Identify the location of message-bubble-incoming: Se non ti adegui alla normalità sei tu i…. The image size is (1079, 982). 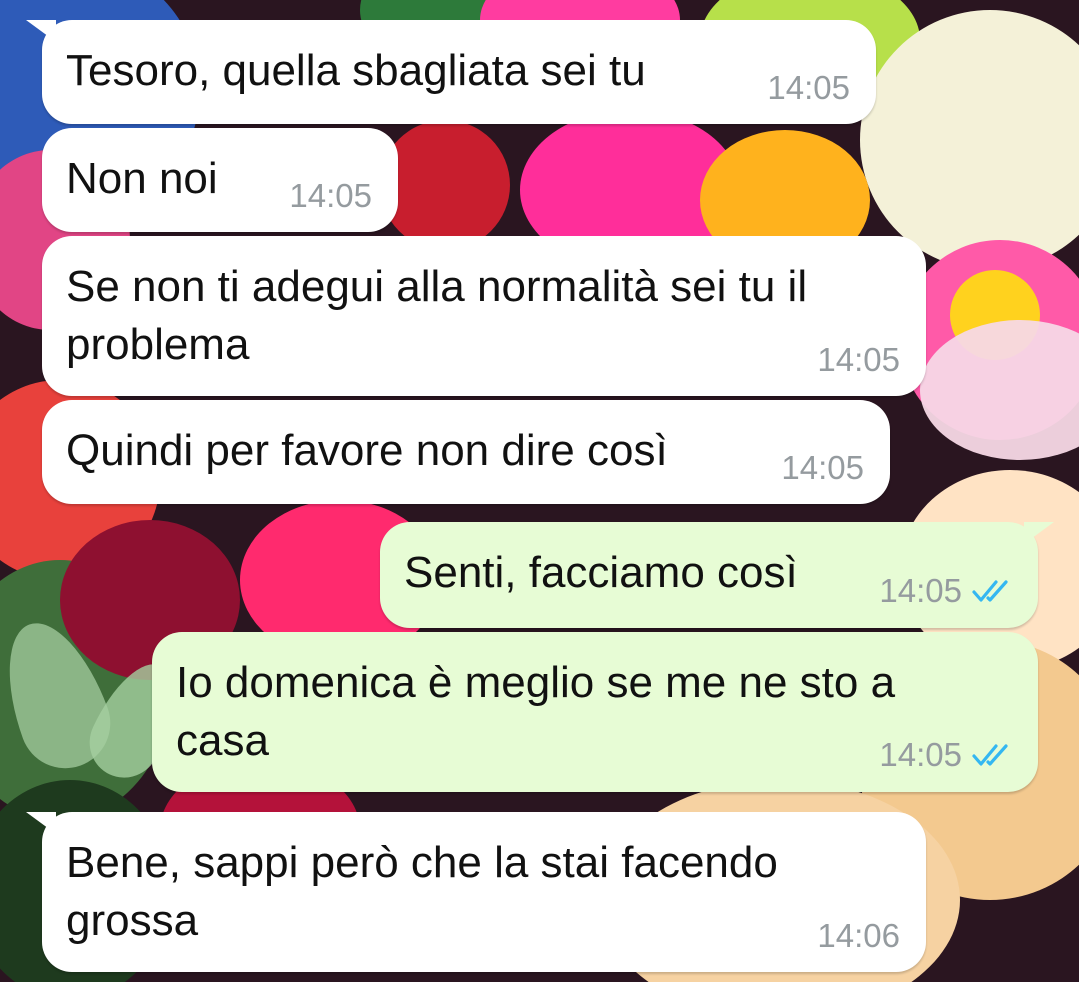
(484, 316).